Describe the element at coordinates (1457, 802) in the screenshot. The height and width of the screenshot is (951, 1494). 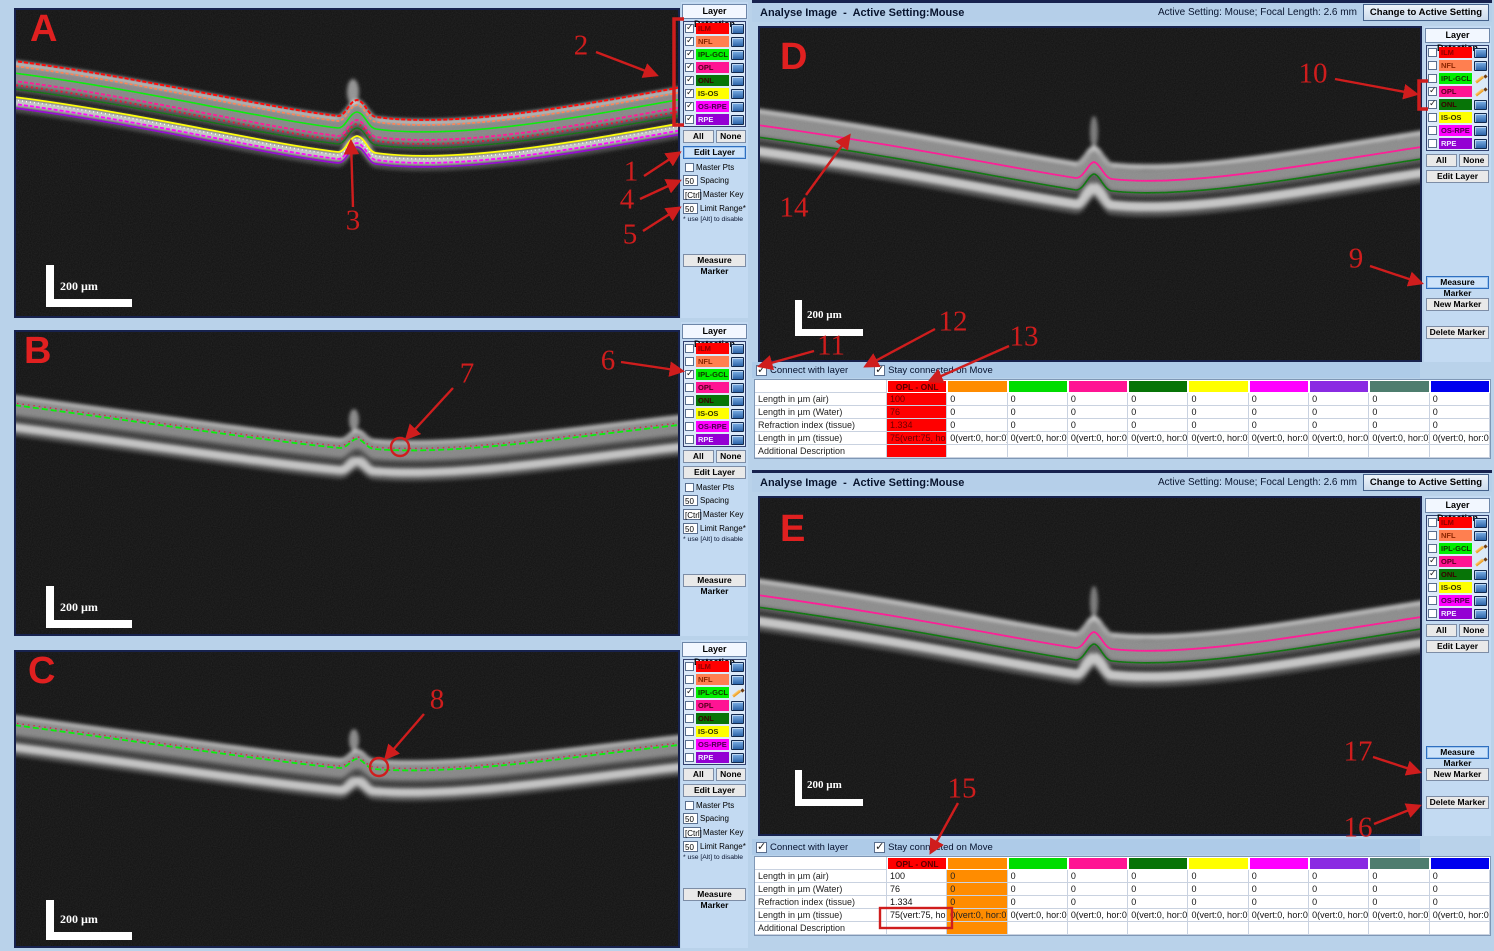
I see `delete-marker-button: Delete Marker` at that location.